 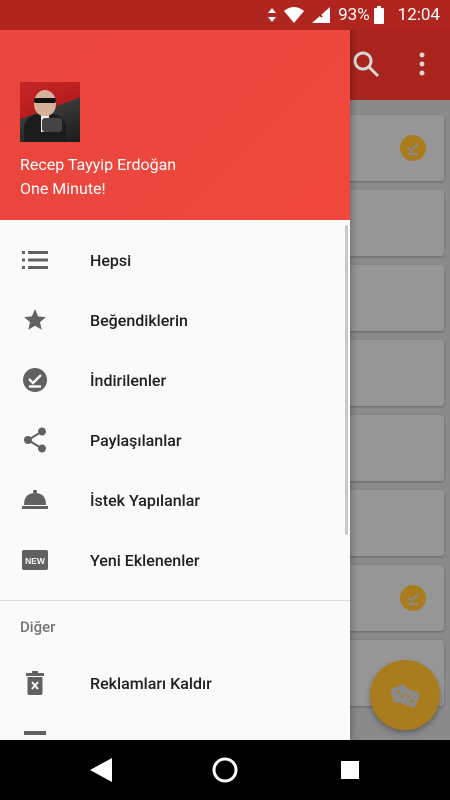 What do you see at coordinates (354, 15) in the screenshot?
I see `battery-percent: 93%` at bounding box center [354, 15].